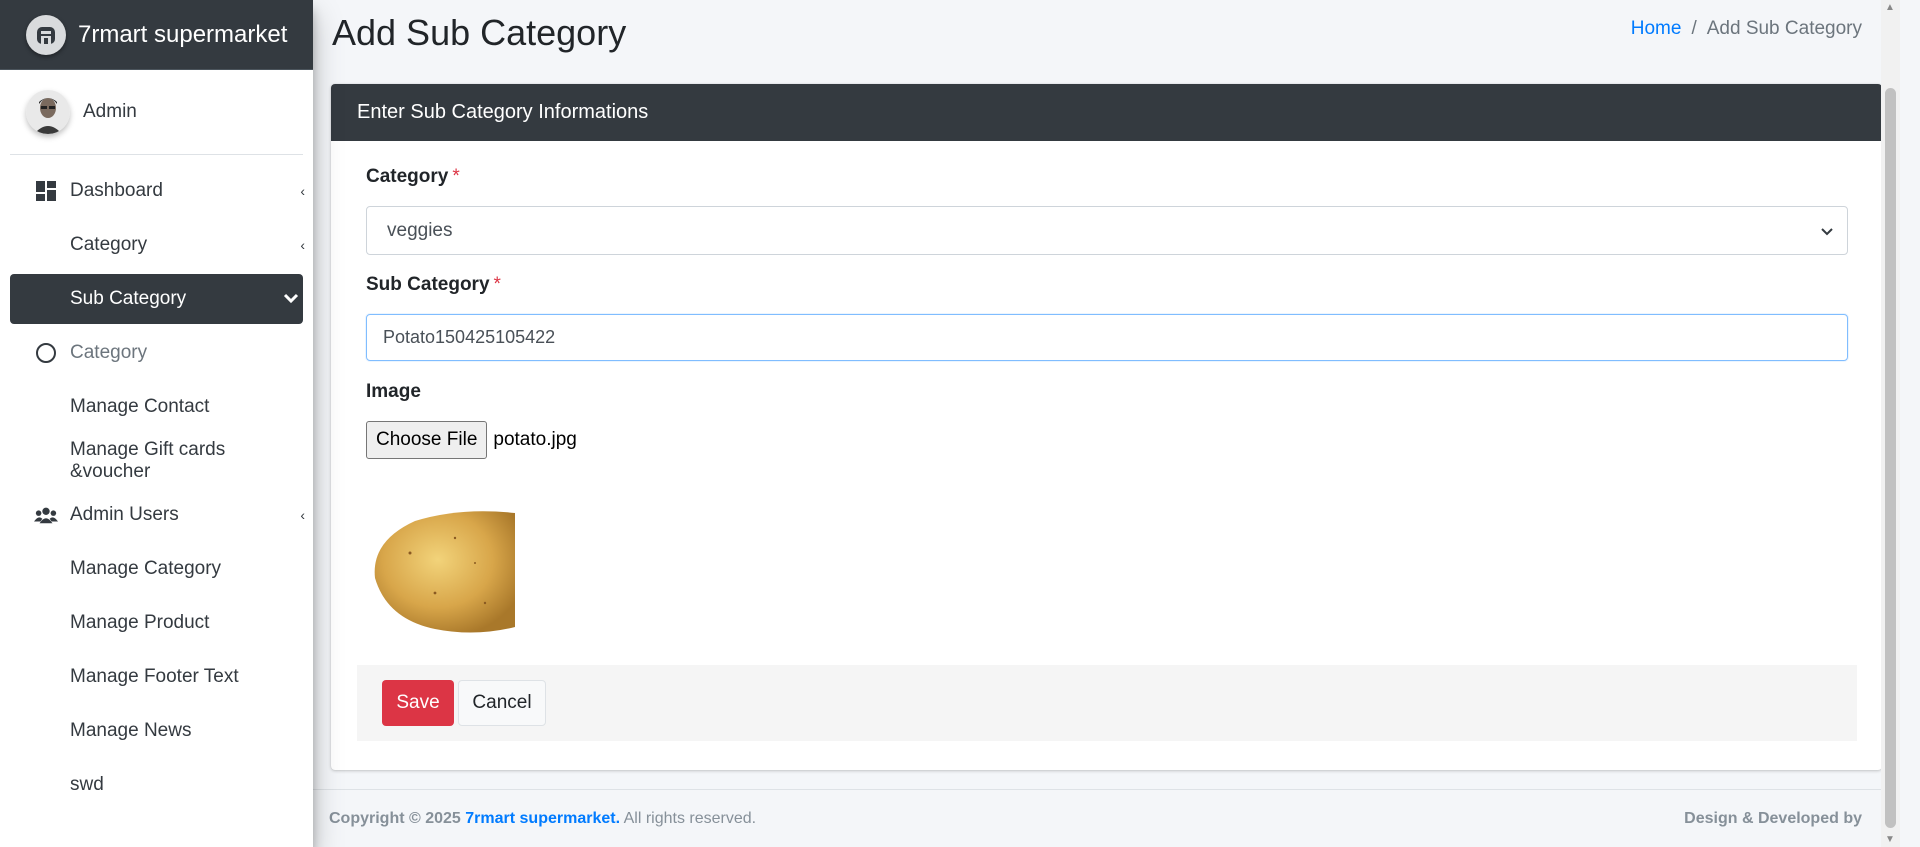 The width and height of the screenshot is (1920, 847). Describe the element at coordinates (1890, 7) in the screenshot. I see `scroll-up-arrow-icon: ▲` at that location.